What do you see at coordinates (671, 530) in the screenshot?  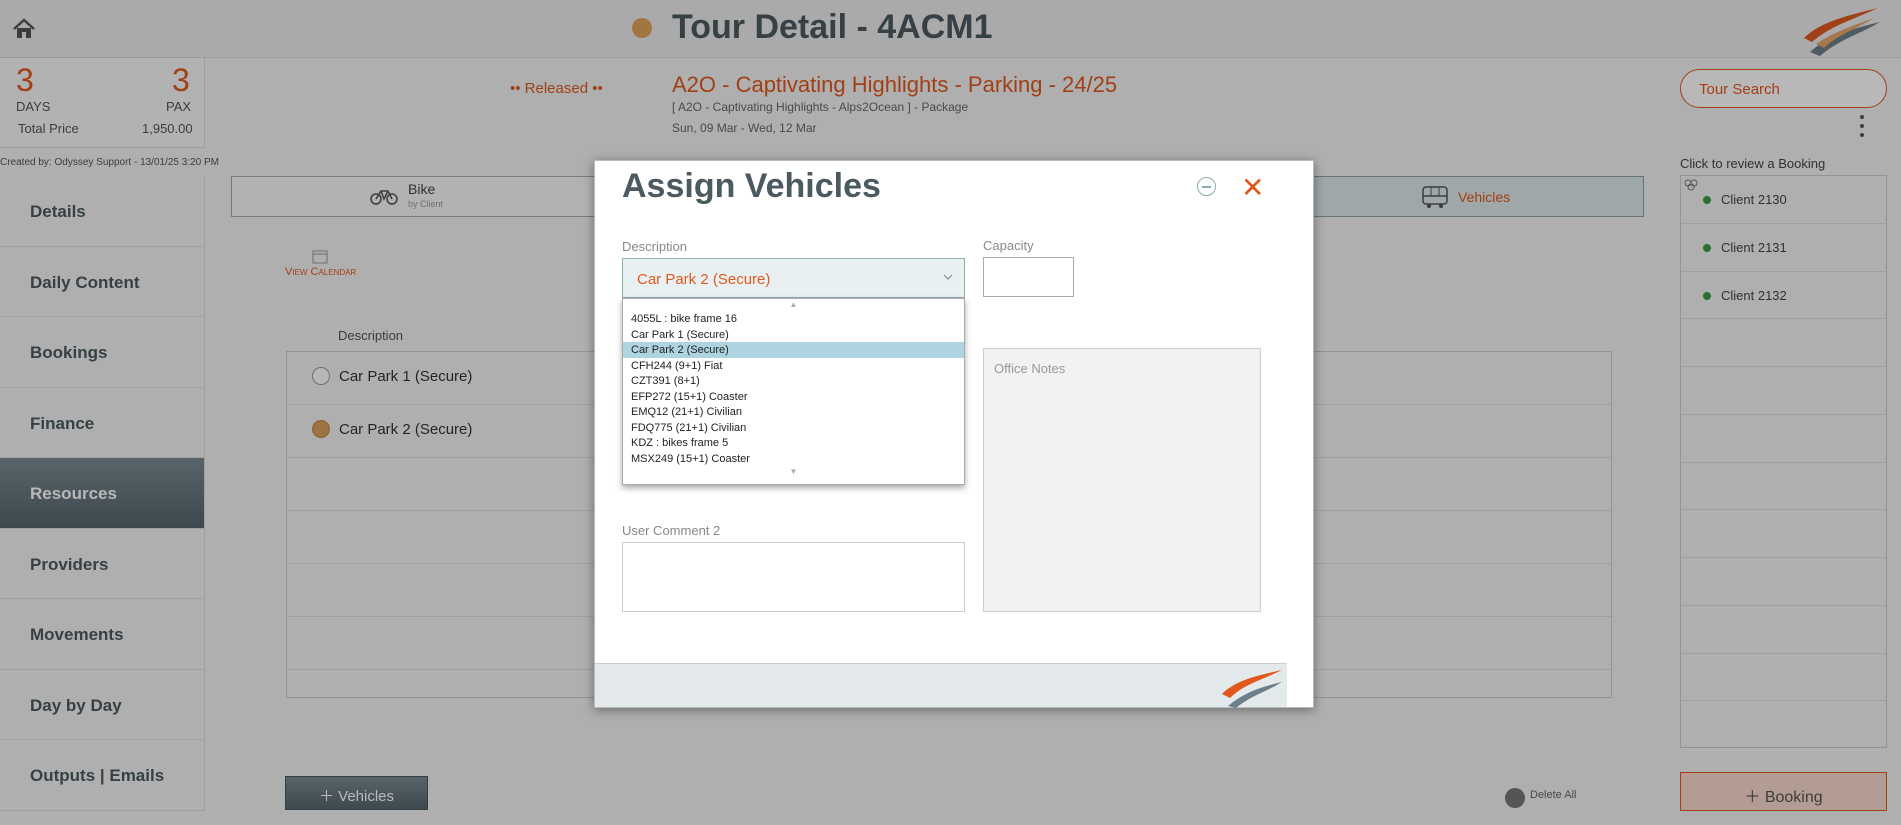 I see `user-comment-2-label: User Comment 2` at bounding box center [671, 530].